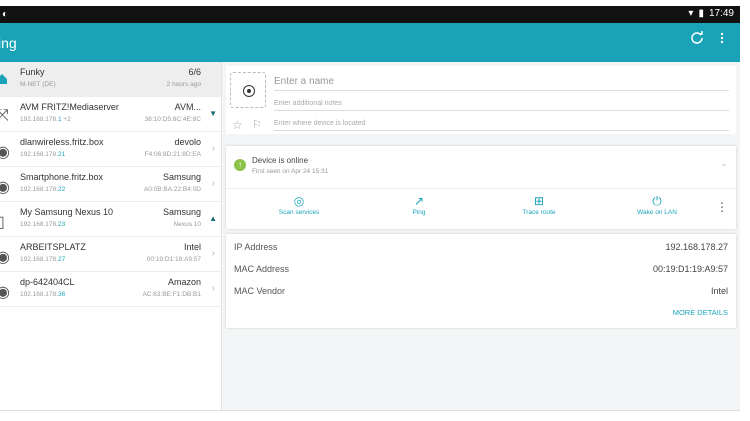 This screenshot has width=750, height=421. I want to click on device-name: AVM FRITZ!Mediaserver, so click(69, 107).